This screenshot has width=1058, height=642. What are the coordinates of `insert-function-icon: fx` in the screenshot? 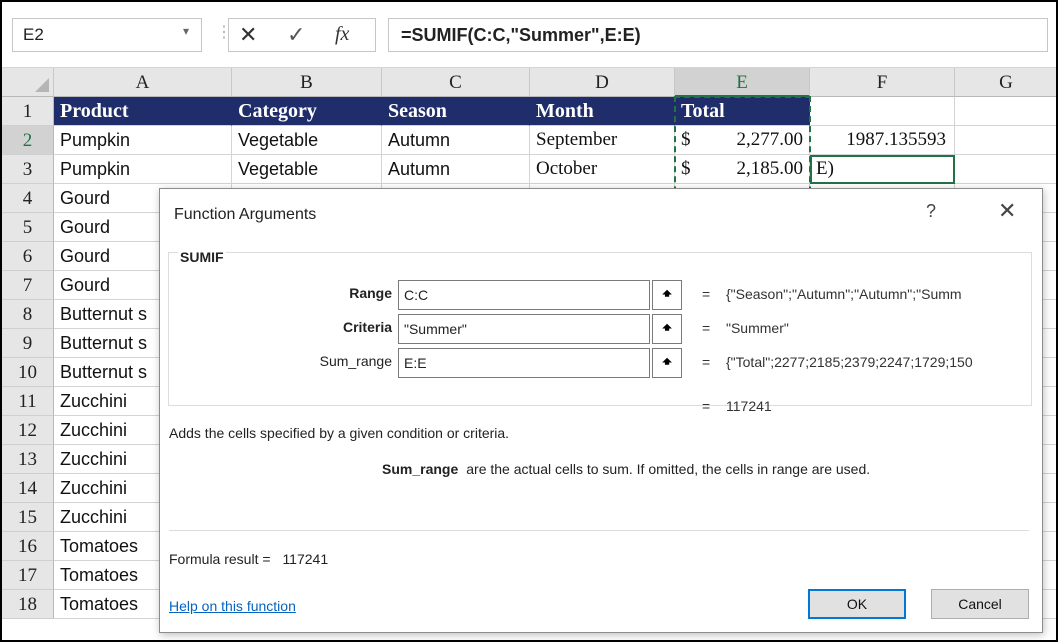 It's located at (342, 34).